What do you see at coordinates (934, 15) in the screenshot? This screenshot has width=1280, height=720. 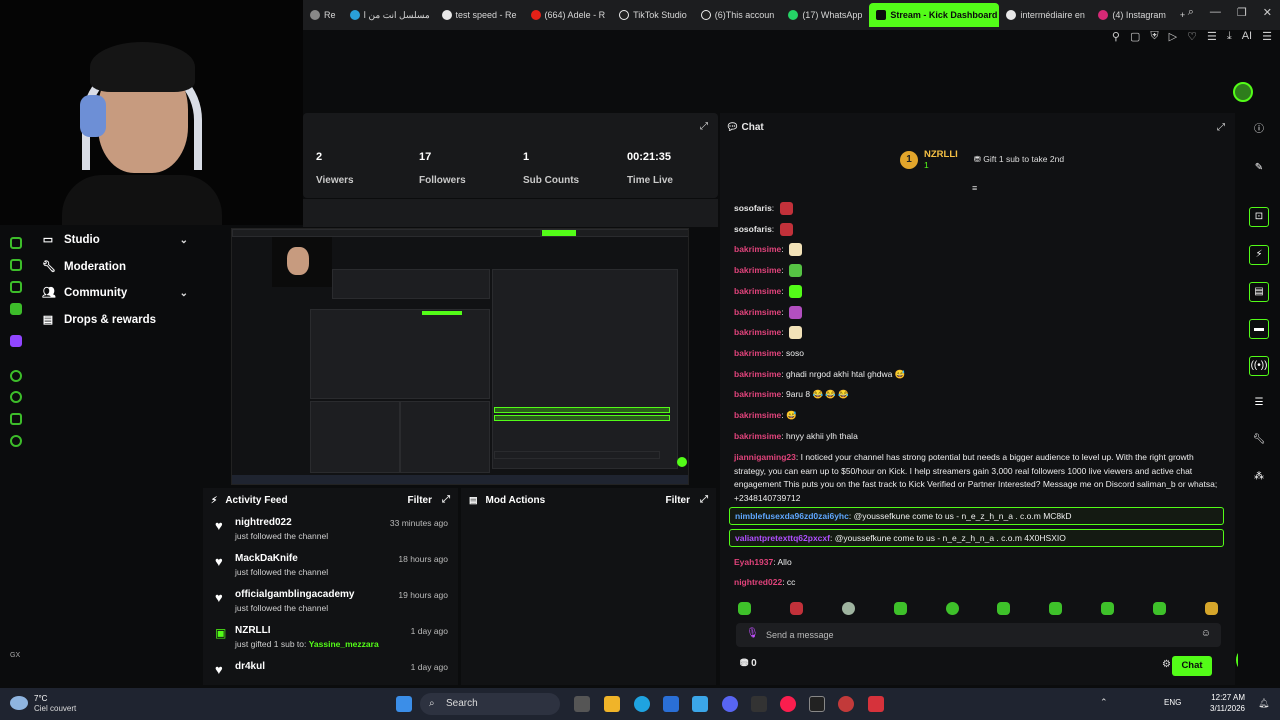 I see `browser-tab-active: Stream - Kick Dashboard` at bounding box center [934, 15].